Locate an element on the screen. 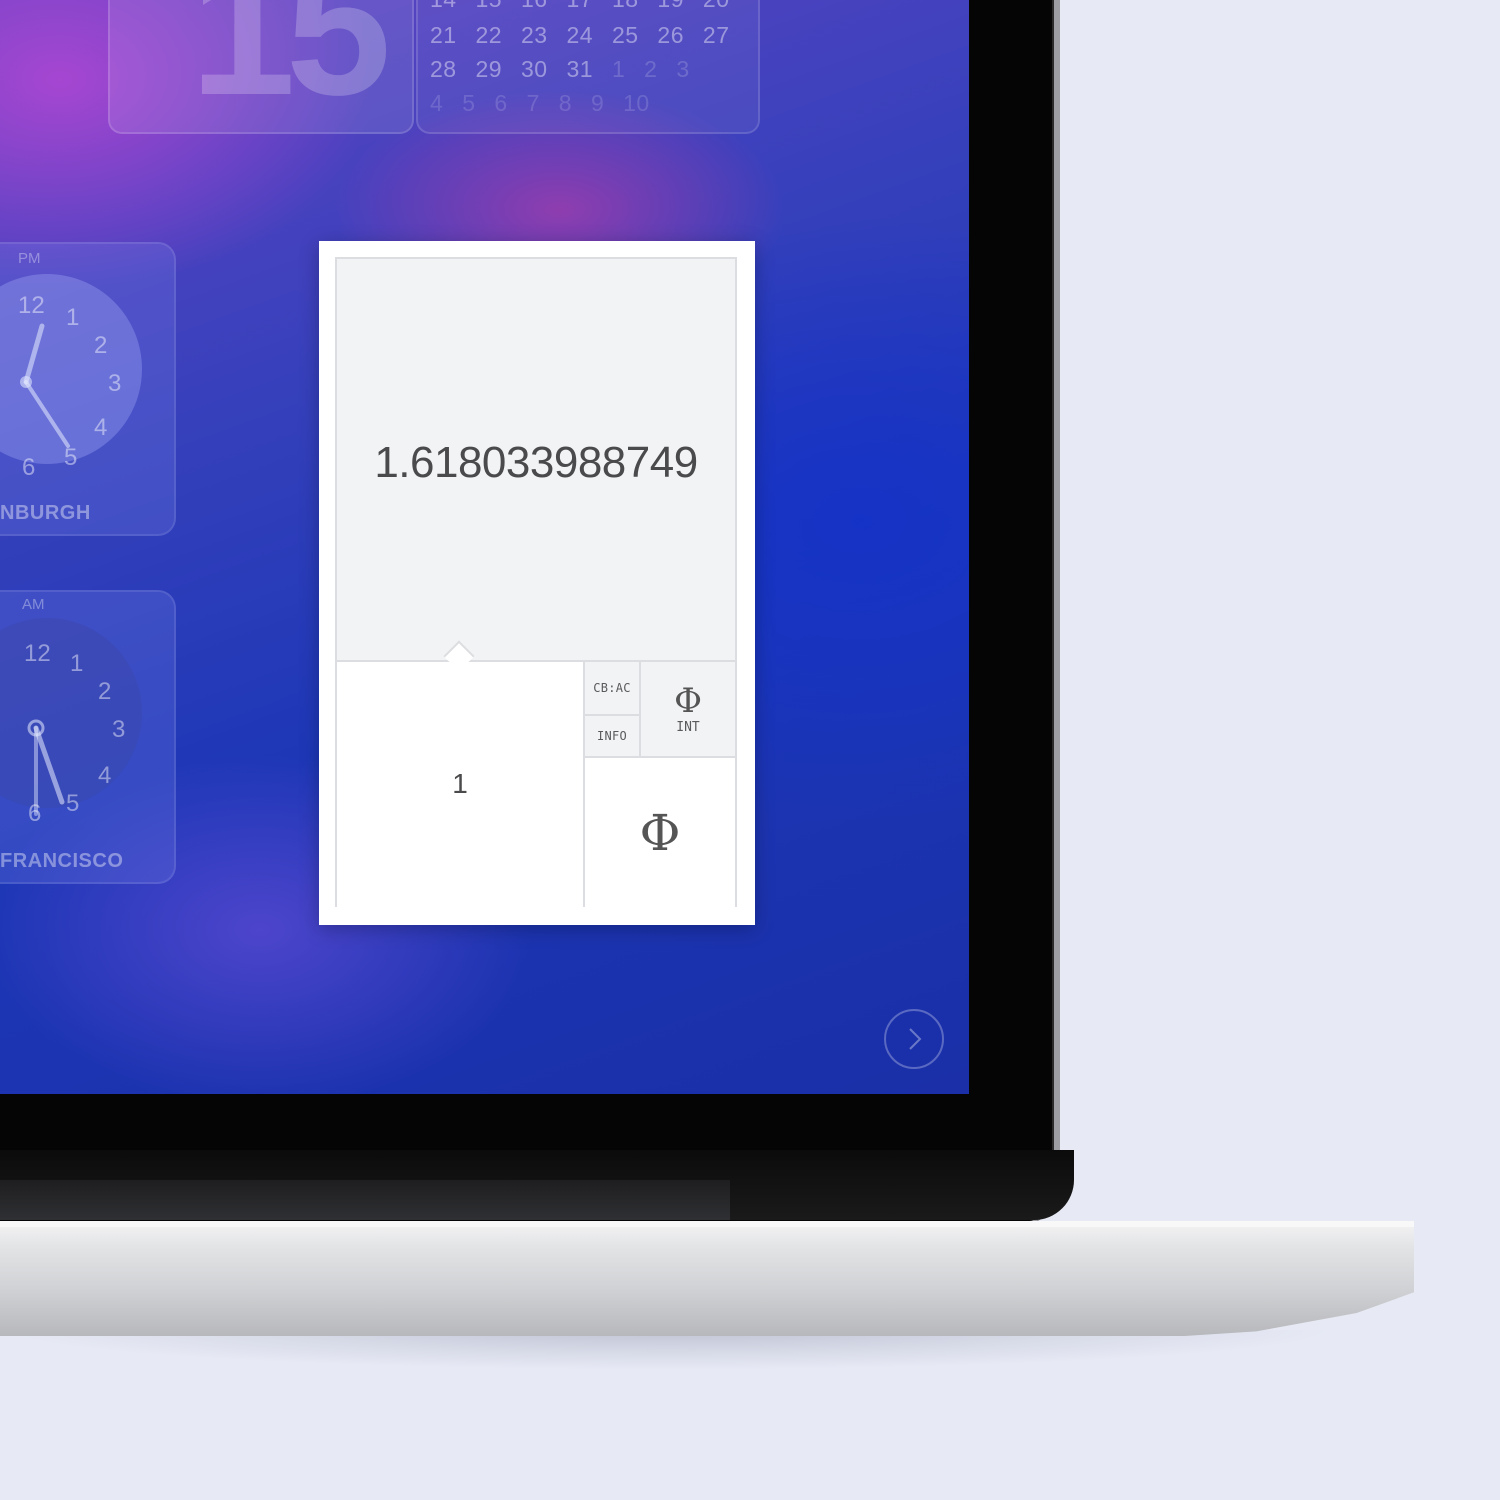  clock-number: 4 is located at coordinates (101, 427).